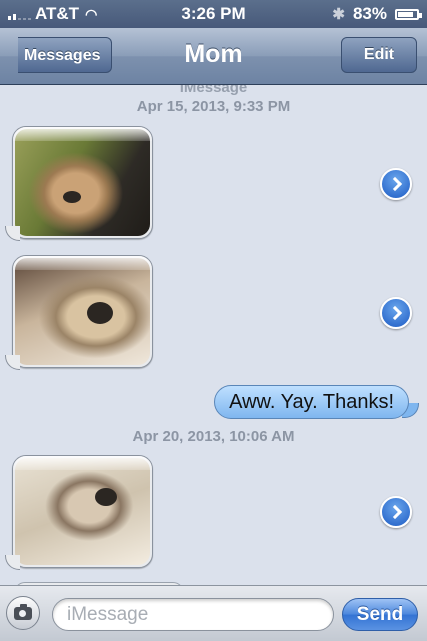  I want to click on status-right-group: ✱ 83%, so click(377, 14).